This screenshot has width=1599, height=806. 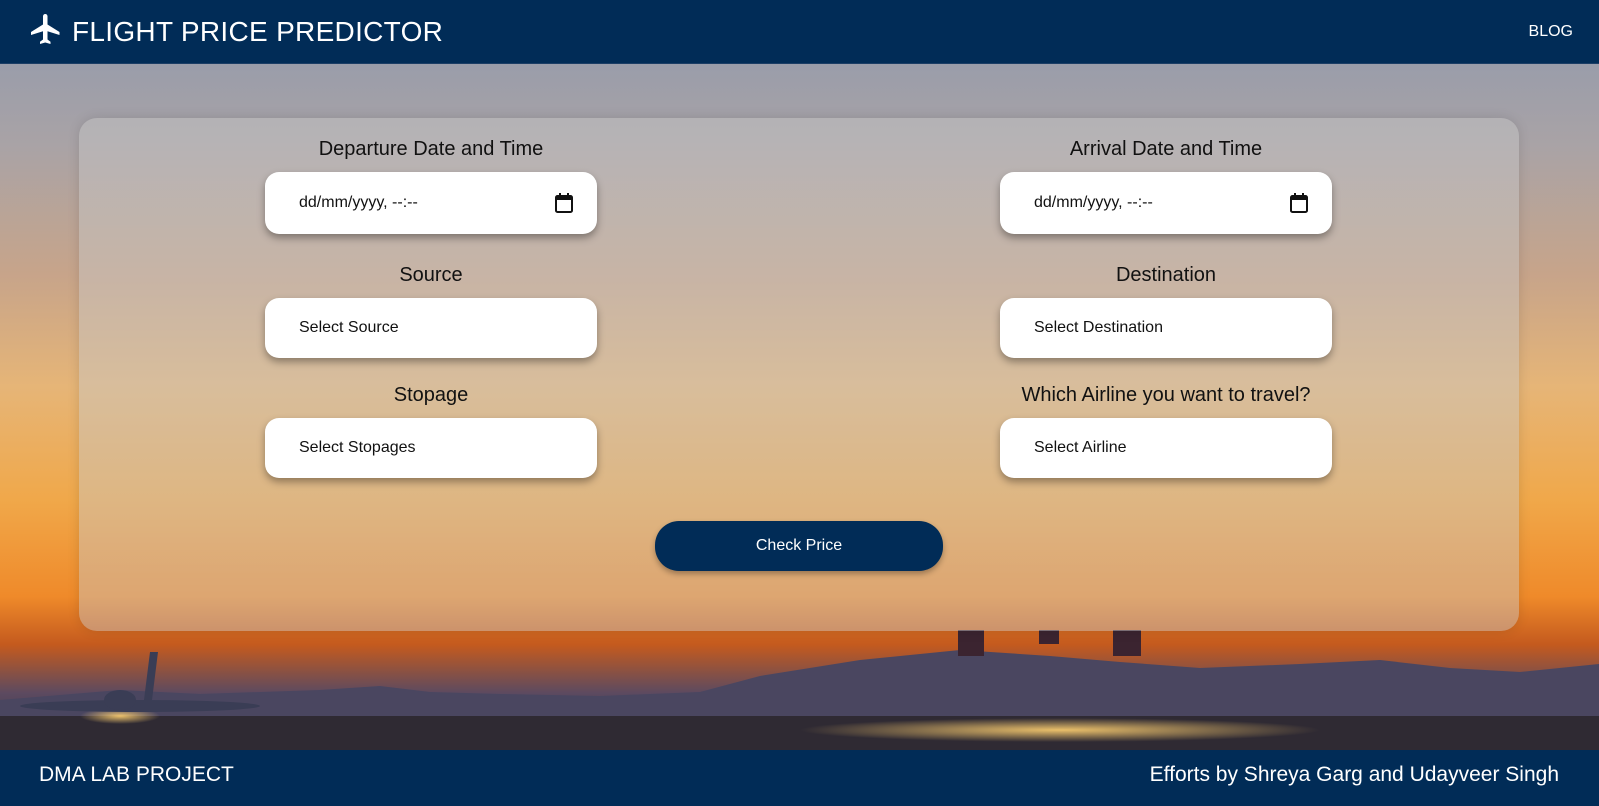 I want to click on app-title: FLIGHT PRICE PREDICTOR, so click(x=258, y=31).